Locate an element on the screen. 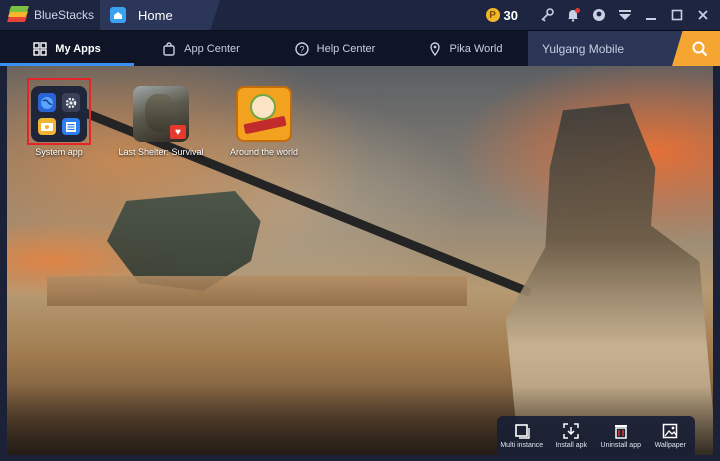  key-icon is located at coordinates (547, 15).